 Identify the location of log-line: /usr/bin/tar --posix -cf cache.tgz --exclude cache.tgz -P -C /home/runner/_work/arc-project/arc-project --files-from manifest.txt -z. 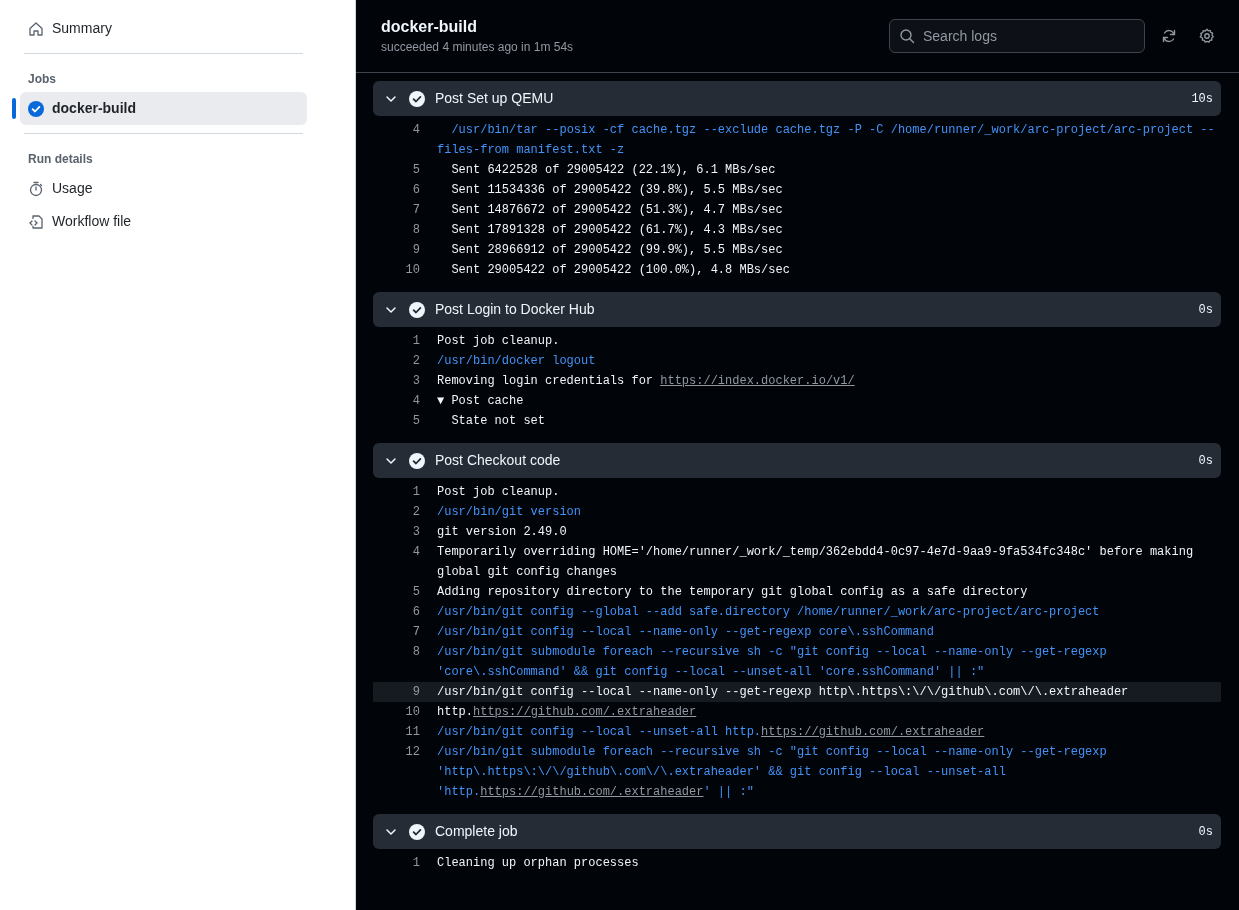
(826, 140).